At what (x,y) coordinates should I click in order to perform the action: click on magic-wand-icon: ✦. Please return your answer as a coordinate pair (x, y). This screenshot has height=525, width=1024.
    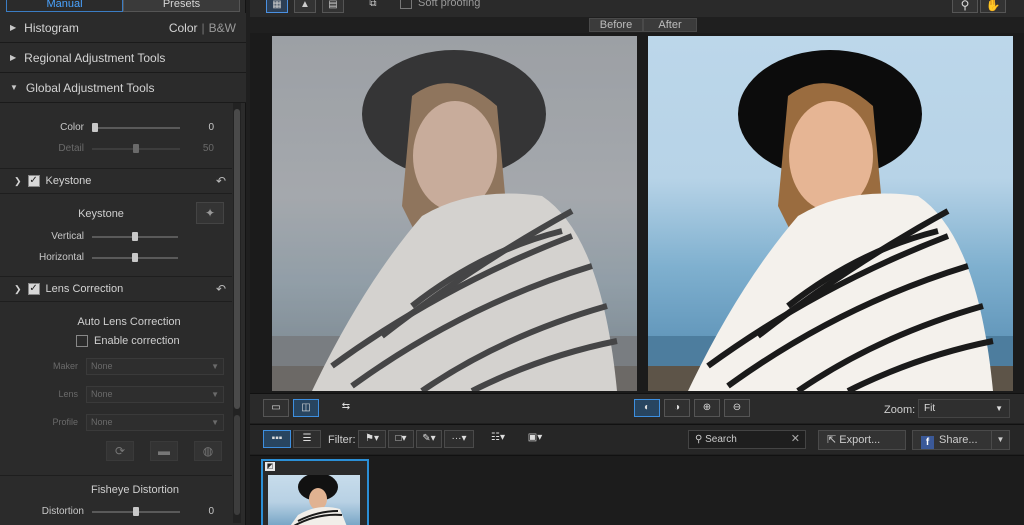
    Looking at the image, I should click on (210, 213).